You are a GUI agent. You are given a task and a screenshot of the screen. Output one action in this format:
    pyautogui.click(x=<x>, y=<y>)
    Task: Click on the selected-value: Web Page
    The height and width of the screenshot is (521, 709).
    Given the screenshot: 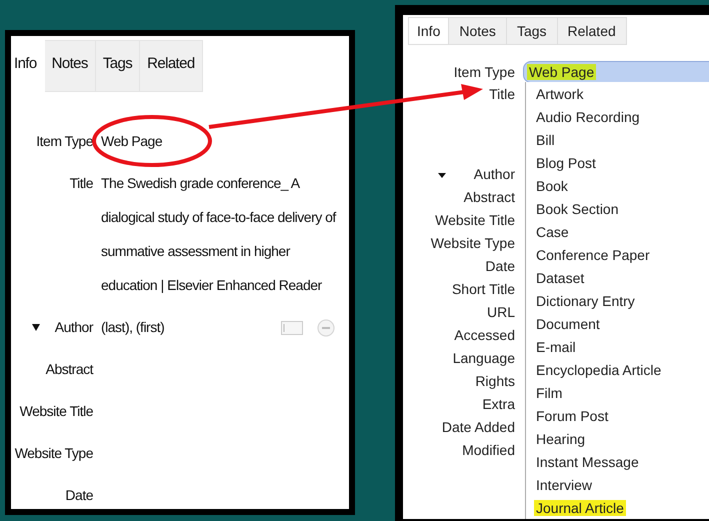 What is the action you would take?
    pyautogui.click(x=561, y=72)
    